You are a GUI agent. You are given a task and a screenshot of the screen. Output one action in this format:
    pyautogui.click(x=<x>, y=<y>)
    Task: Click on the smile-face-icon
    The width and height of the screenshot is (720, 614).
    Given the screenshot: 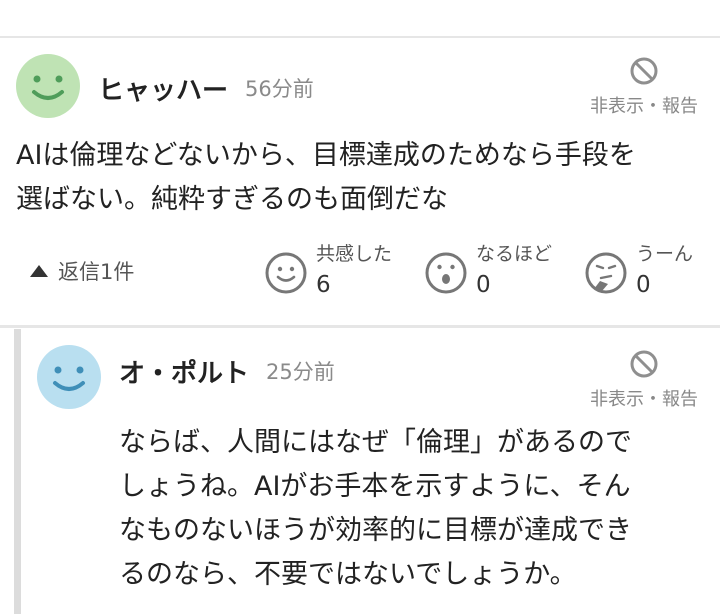 What is the action you would take?
    pyautogui.click(x=286, y=273)
    